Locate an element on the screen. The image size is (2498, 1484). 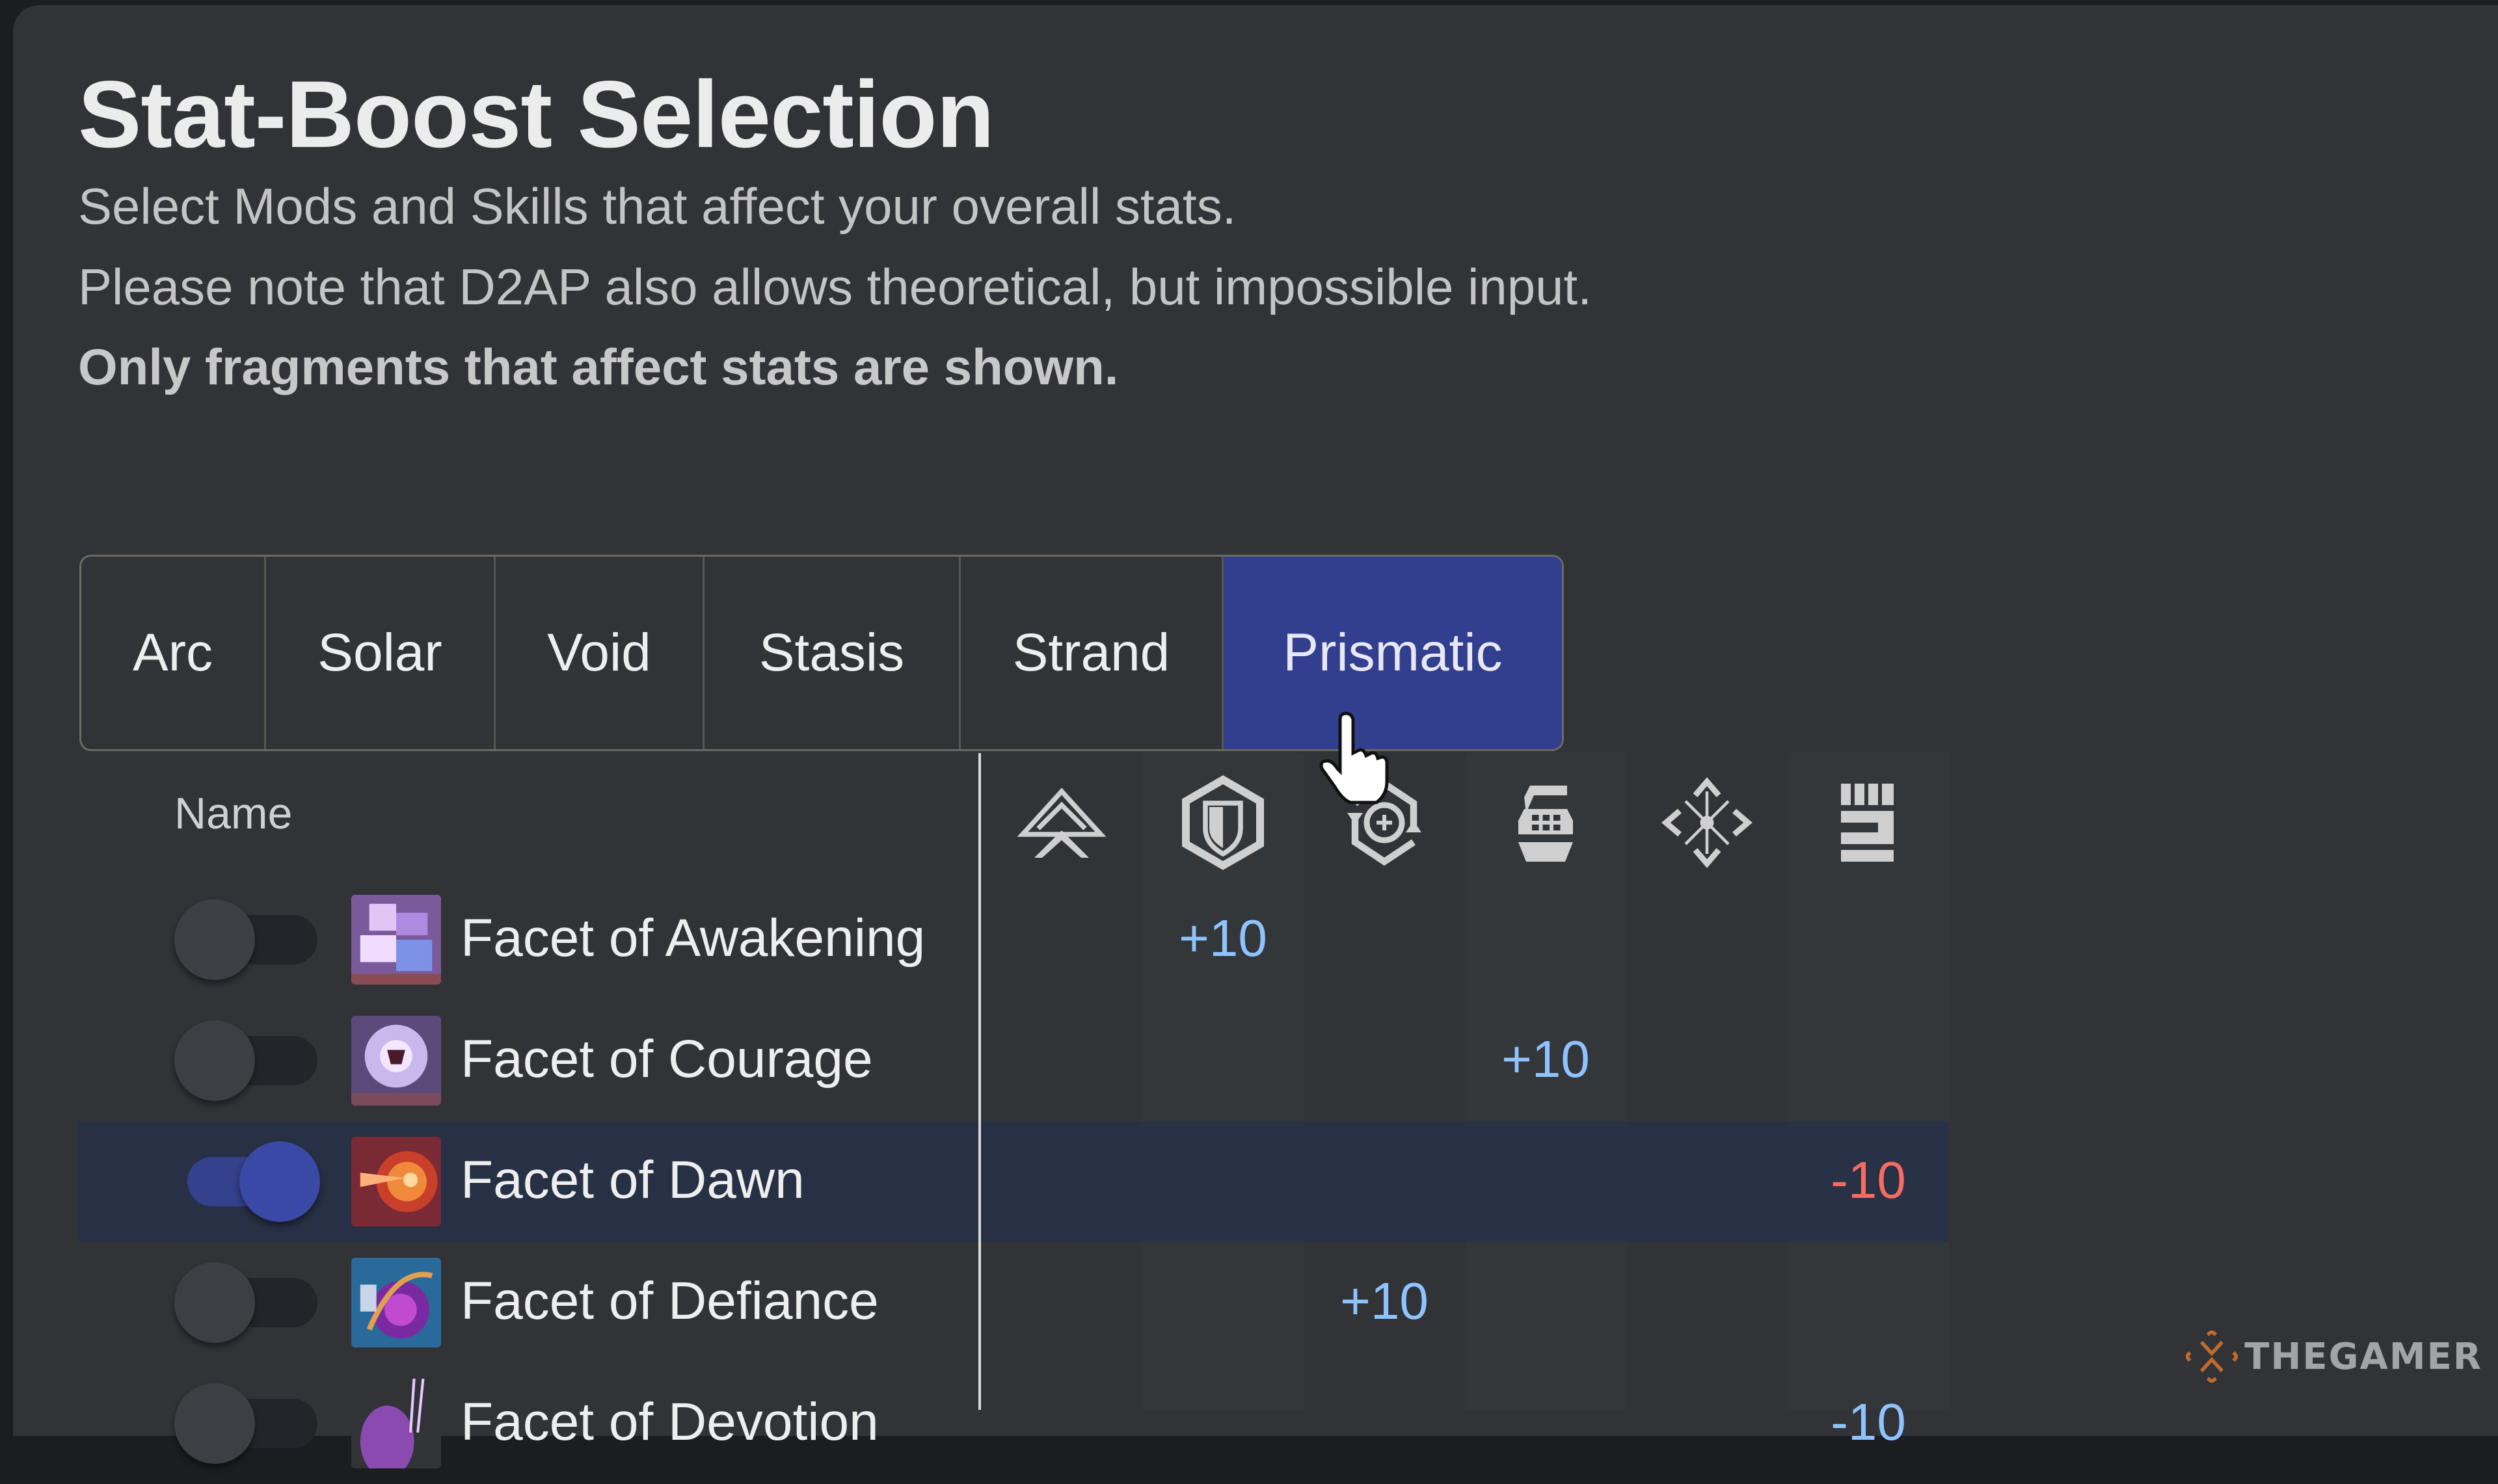
resilience-icon is located at coordinates (1223, 822).